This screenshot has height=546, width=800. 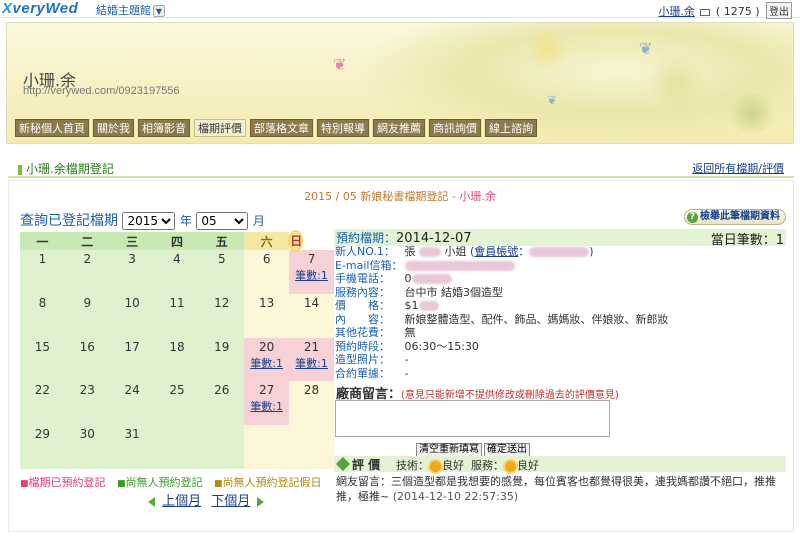 I want to click on day-number: 28, so click(x=311, y=390).